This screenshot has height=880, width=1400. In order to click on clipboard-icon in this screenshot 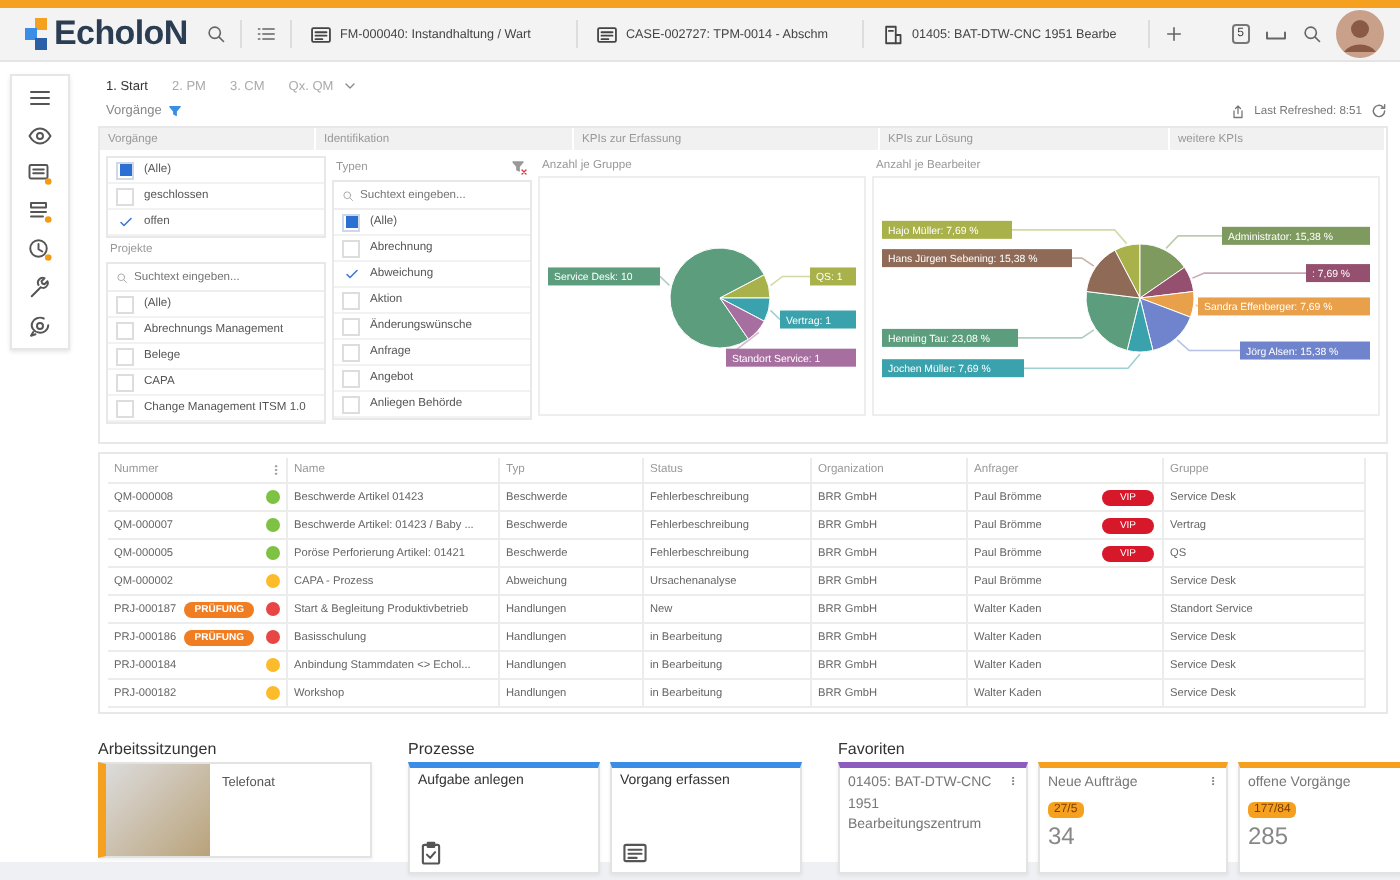, I will do `click(431, 853)`.